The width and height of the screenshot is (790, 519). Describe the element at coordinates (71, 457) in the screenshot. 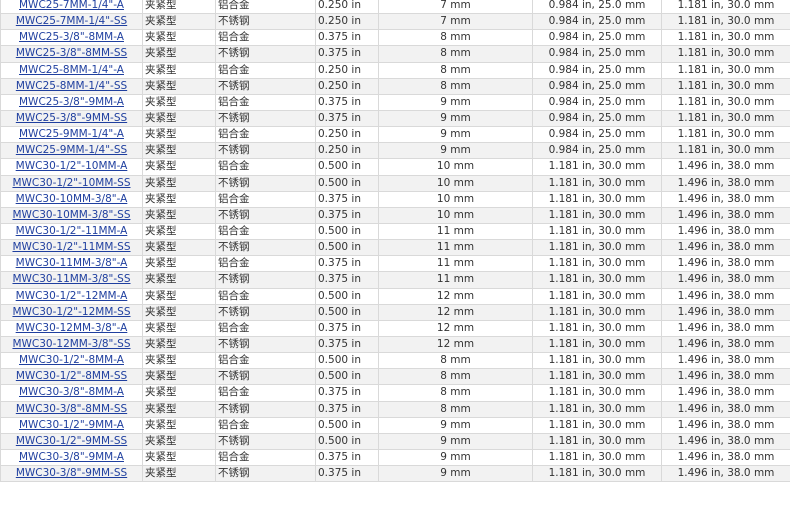

I see `part-number-link: MWC30-3/8"-9MM-A` at that location.